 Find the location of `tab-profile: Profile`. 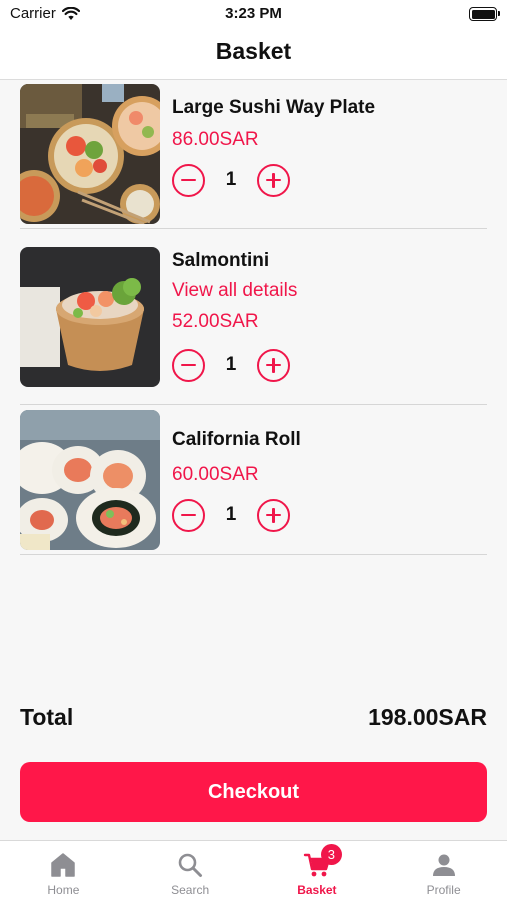

tab-profile: Profile is located at coordinates (443, 870).